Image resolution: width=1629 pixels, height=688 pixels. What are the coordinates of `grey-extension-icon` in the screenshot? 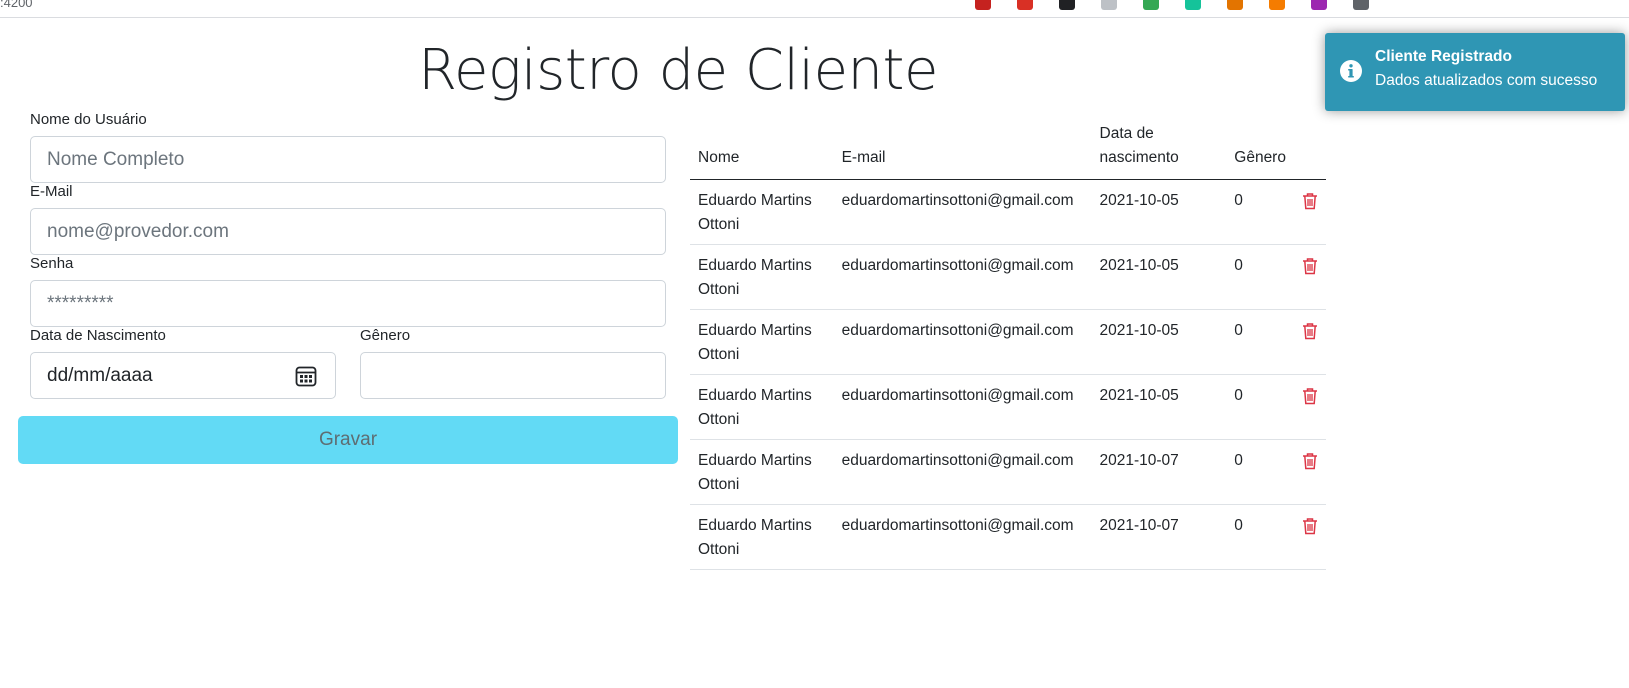 It's located at (1109, 5).